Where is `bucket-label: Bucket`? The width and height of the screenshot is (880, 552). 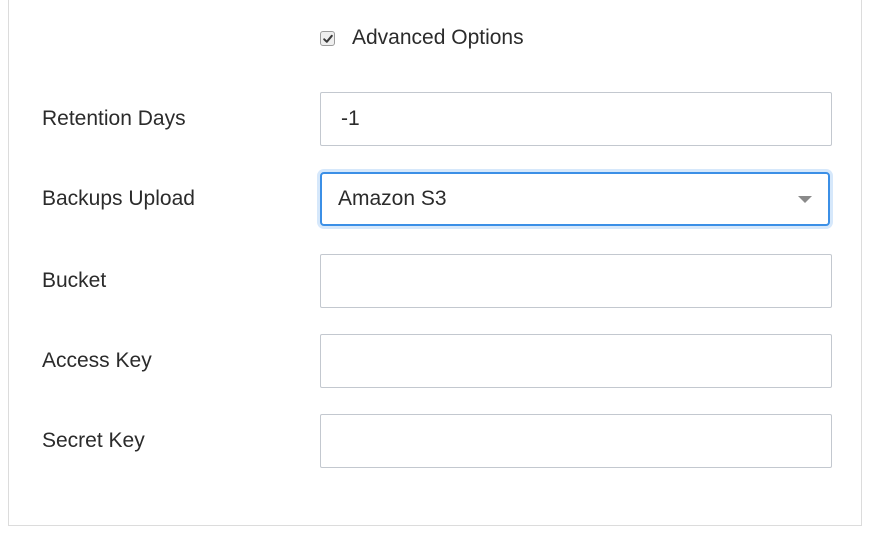
bucket-label: Bucket is located at coordinates (74, 280).